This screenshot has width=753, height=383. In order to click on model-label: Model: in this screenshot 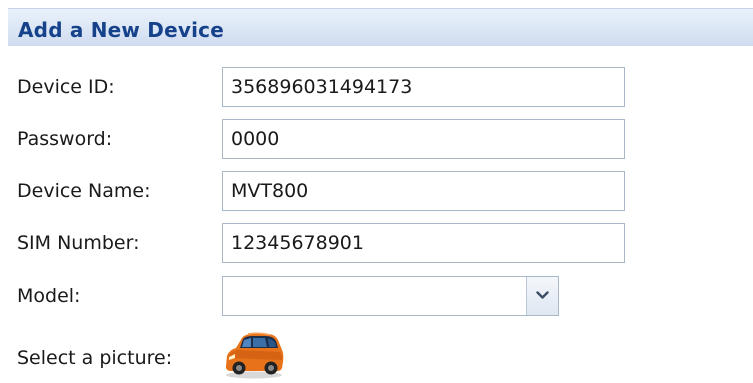, I will do `click(49, 296)`.